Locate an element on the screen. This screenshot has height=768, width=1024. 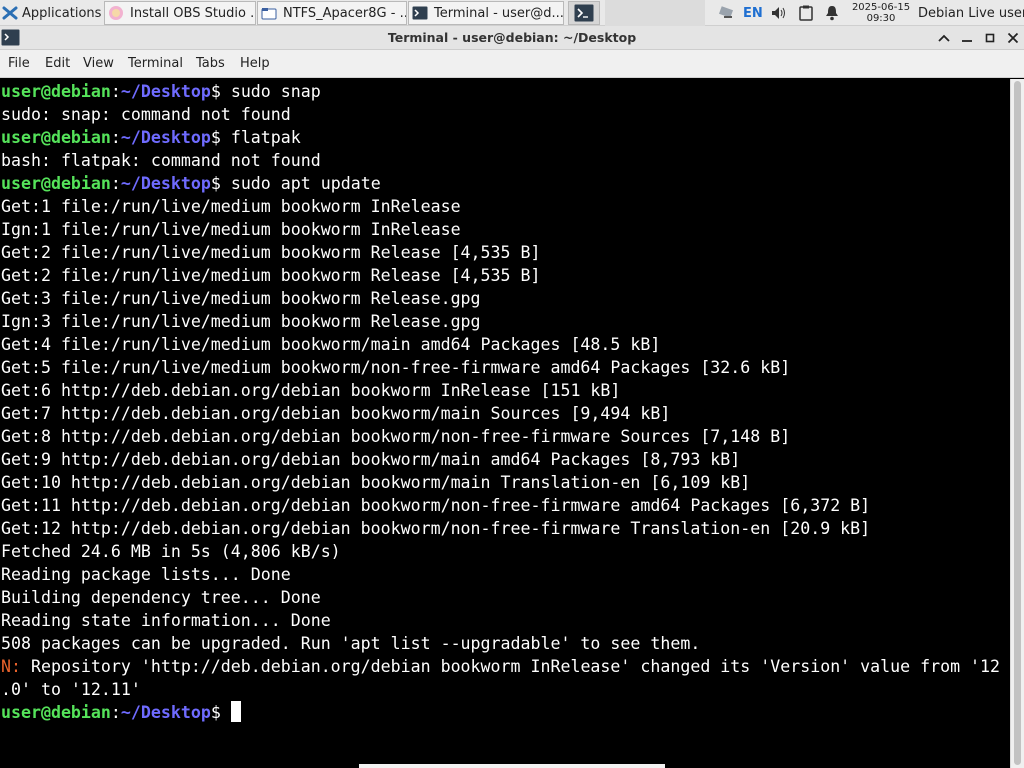
output-line: Fetched 24.6 MB in 5s (4,806 kB/s) is located at coordinates (171, 551).